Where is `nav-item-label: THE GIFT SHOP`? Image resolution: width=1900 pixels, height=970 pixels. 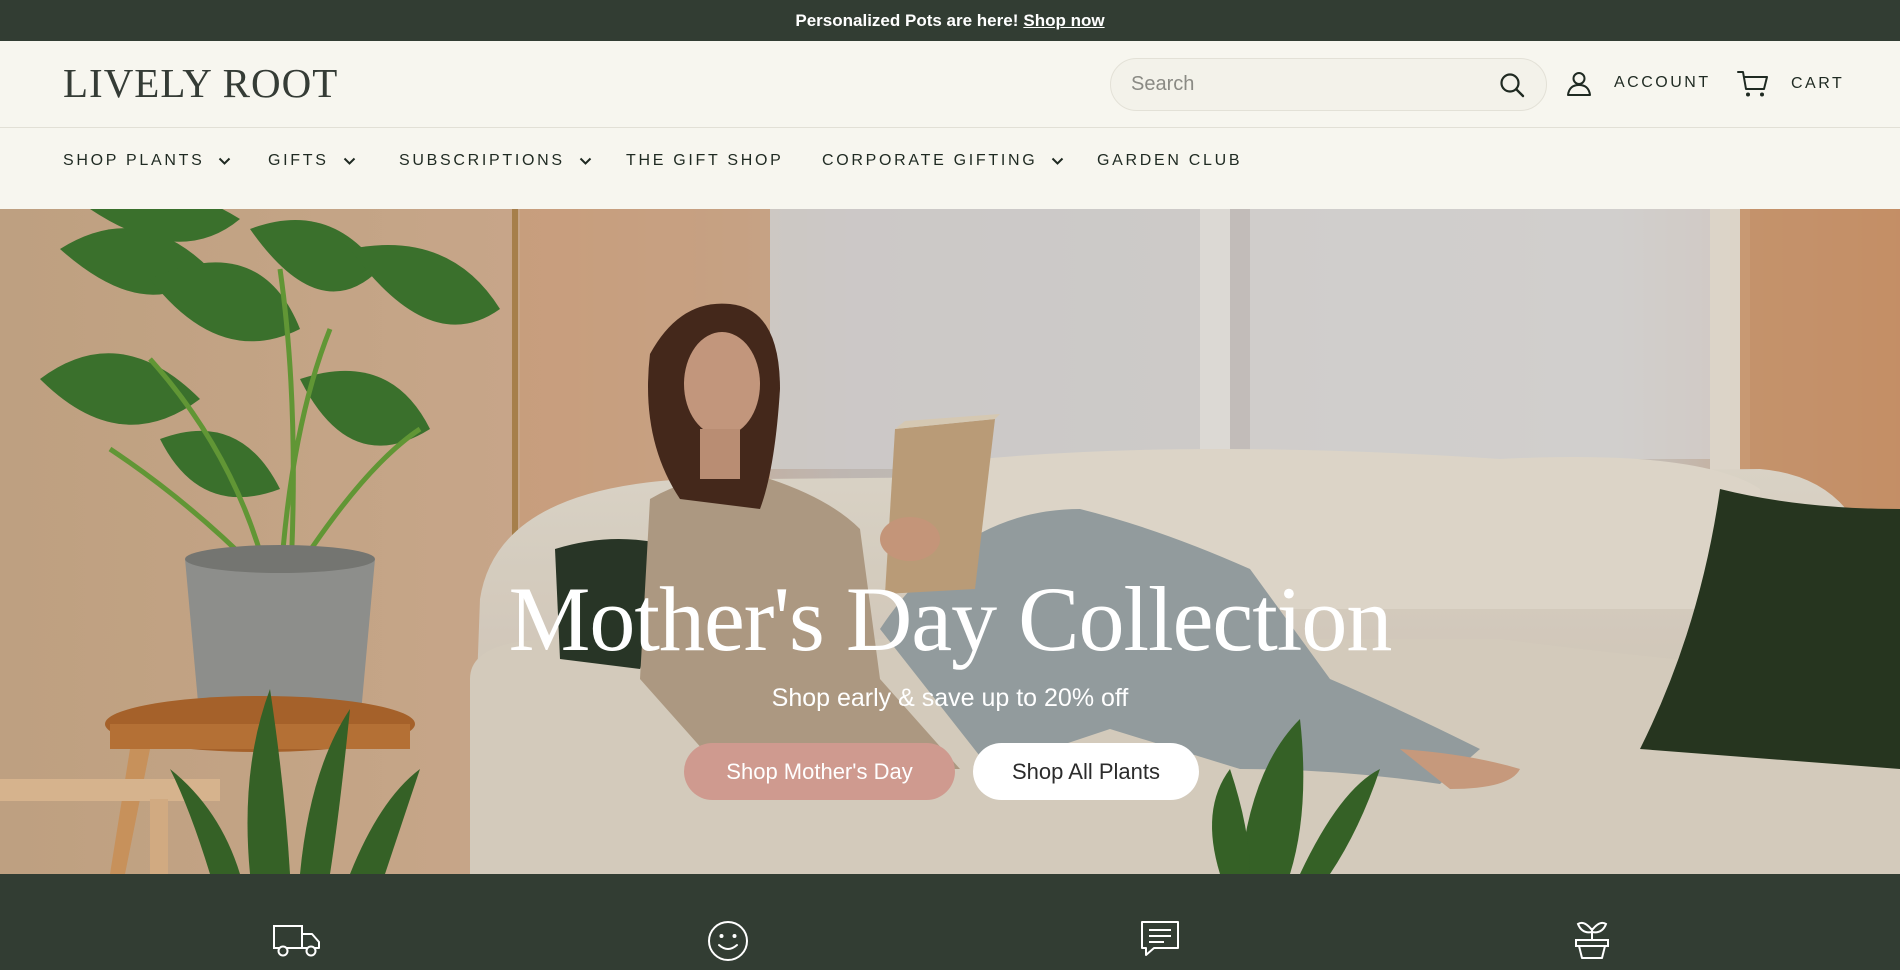 nav-item-label: THE GIFT SHOP is located at coordinates (705, 160).